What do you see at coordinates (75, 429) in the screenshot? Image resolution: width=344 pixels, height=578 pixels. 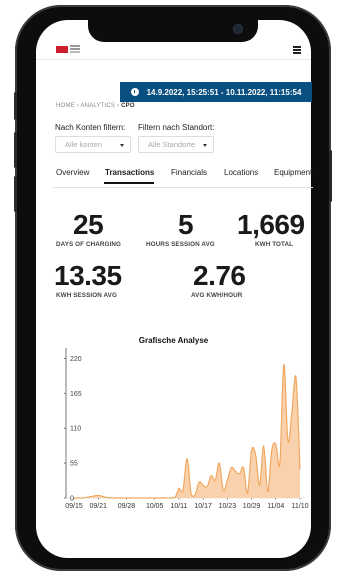 I see `y-tick-label: 110` at bounding box center [75, 429].